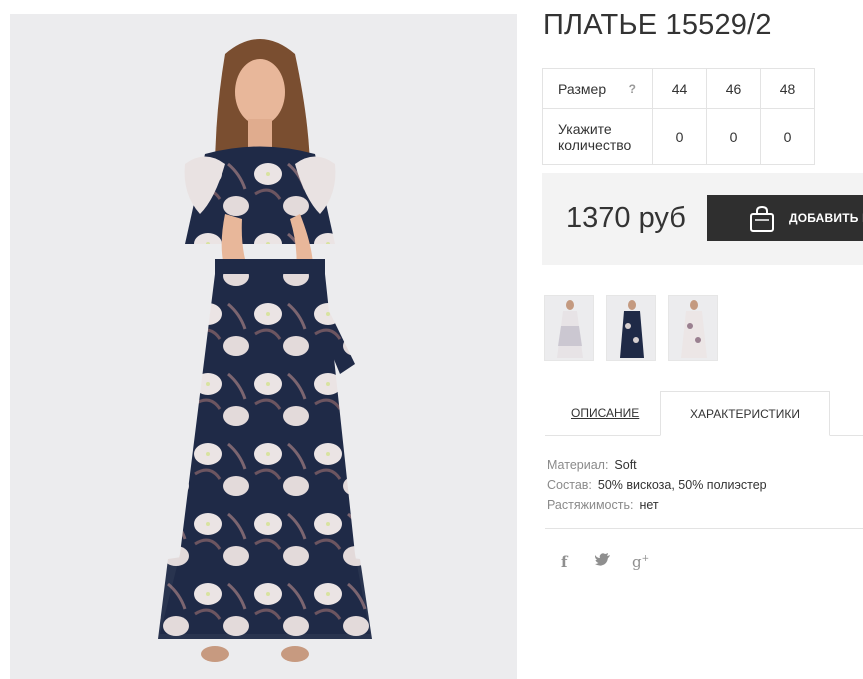 The height and width of the screenshot is (679, 863). Describe the element at coordinates (640, 562) in the screenshot. I see `google-plus-icon: g+` at that location.